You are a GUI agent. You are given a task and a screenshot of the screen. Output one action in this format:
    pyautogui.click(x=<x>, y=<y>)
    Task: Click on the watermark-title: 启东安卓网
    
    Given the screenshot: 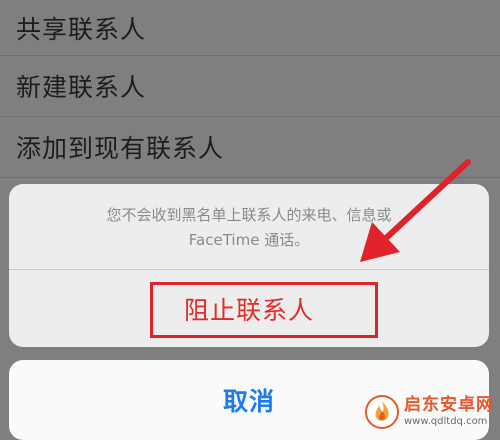 What is the action you would take?
    pyautogui.click(x=449, y=405)
    